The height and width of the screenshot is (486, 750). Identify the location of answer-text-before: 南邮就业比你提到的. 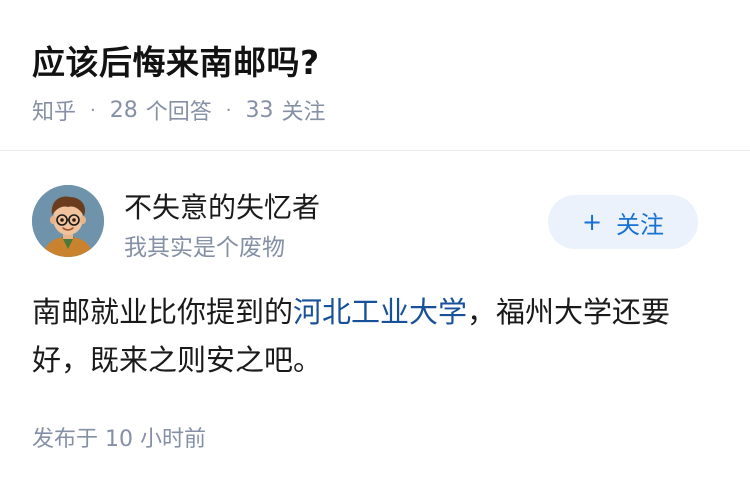
(163, 312).